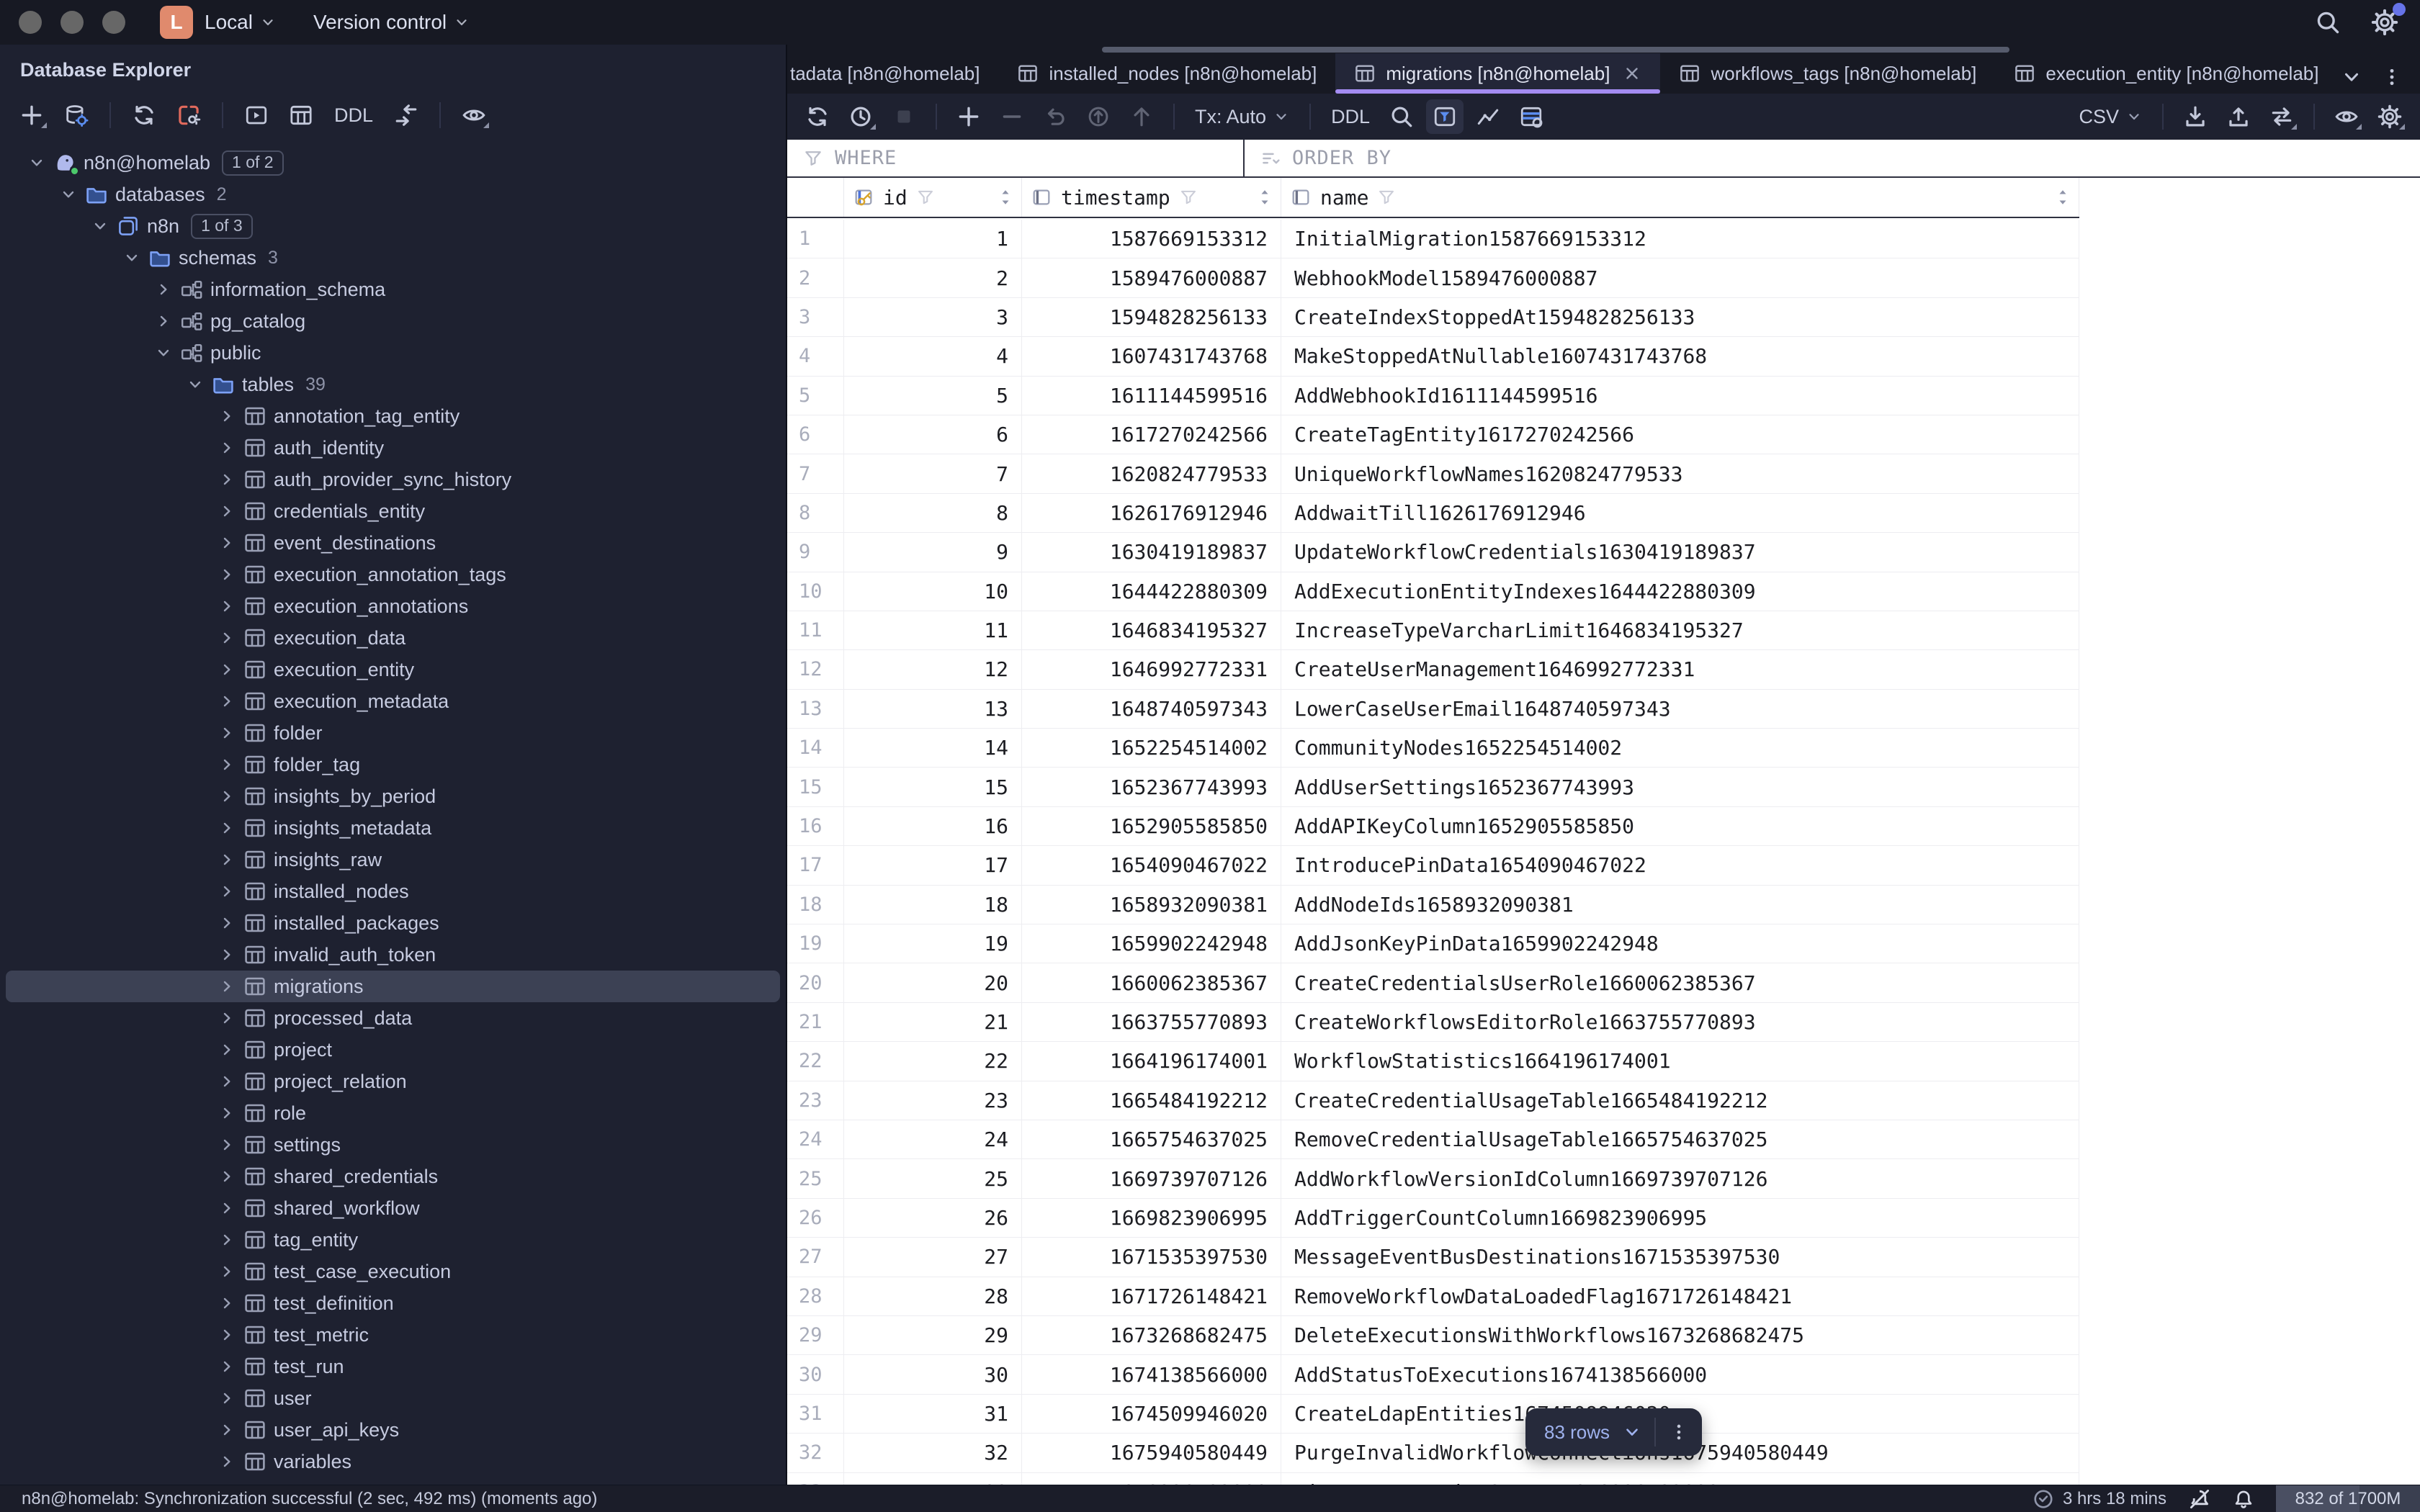  What do you see at coordinates (1680, 591) in the screenshot?
I see `cell-name: AddExecutionEntityIndexes1644422880309` at bounding box center [1680, 591].